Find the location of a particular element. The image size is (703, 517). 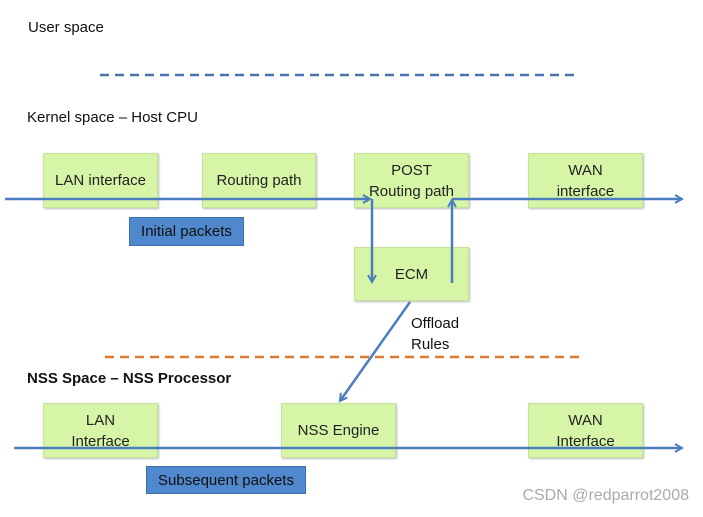

watermark: CSDN @redparrot2008 is located at coordinates (605, 495).